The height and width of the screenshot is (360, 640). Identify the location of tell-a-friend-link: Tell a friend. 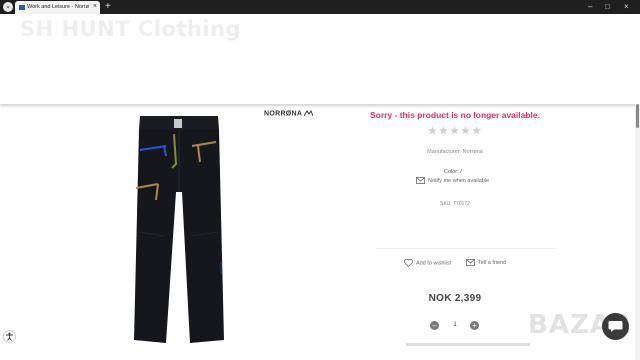
(486, 262).